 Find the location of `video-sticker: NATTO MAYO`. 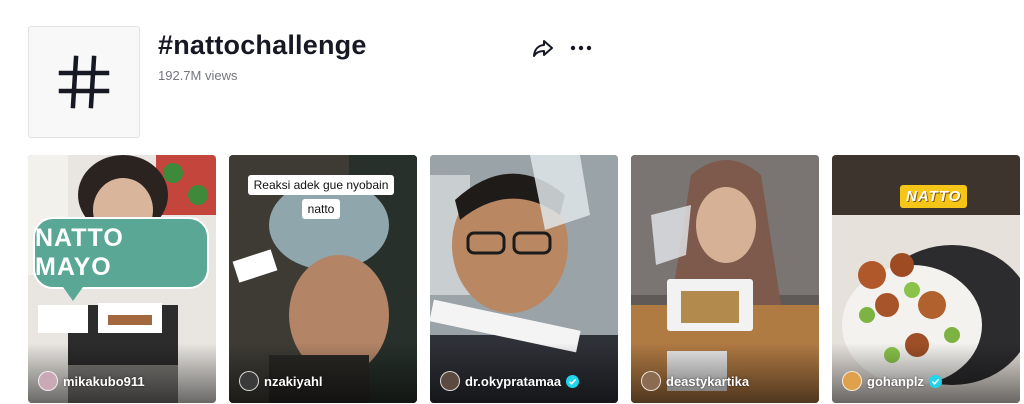

video-sticker: NATTO MAYO is located at coordinates (121, 259).